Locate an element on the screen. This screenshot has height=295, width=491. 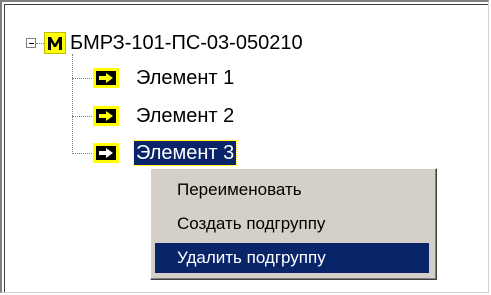
menu-item-create-subgroup: Создать подгруппу is located at coordinates (292, 224).